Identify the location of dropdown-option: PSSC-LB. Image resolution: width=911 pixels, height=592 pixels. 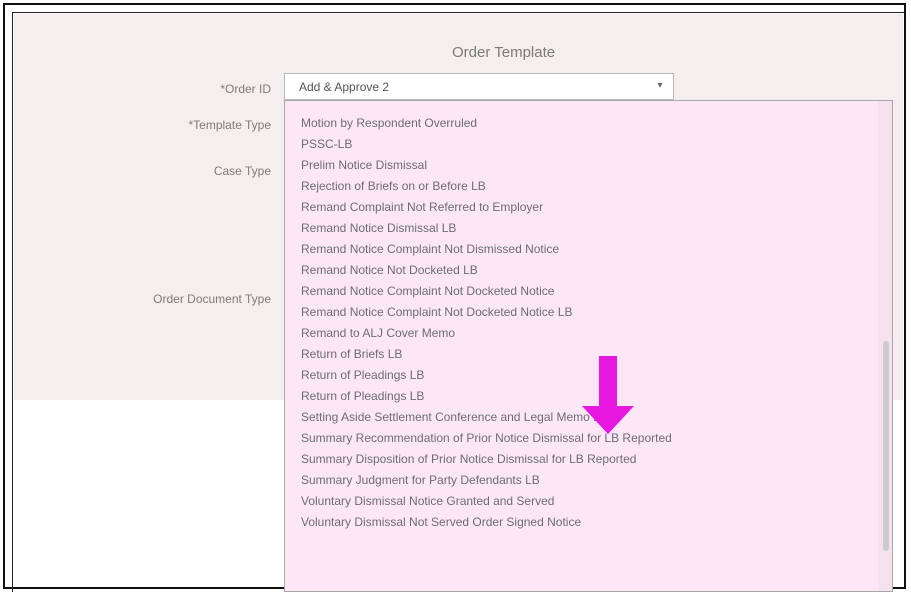
(326, 144).